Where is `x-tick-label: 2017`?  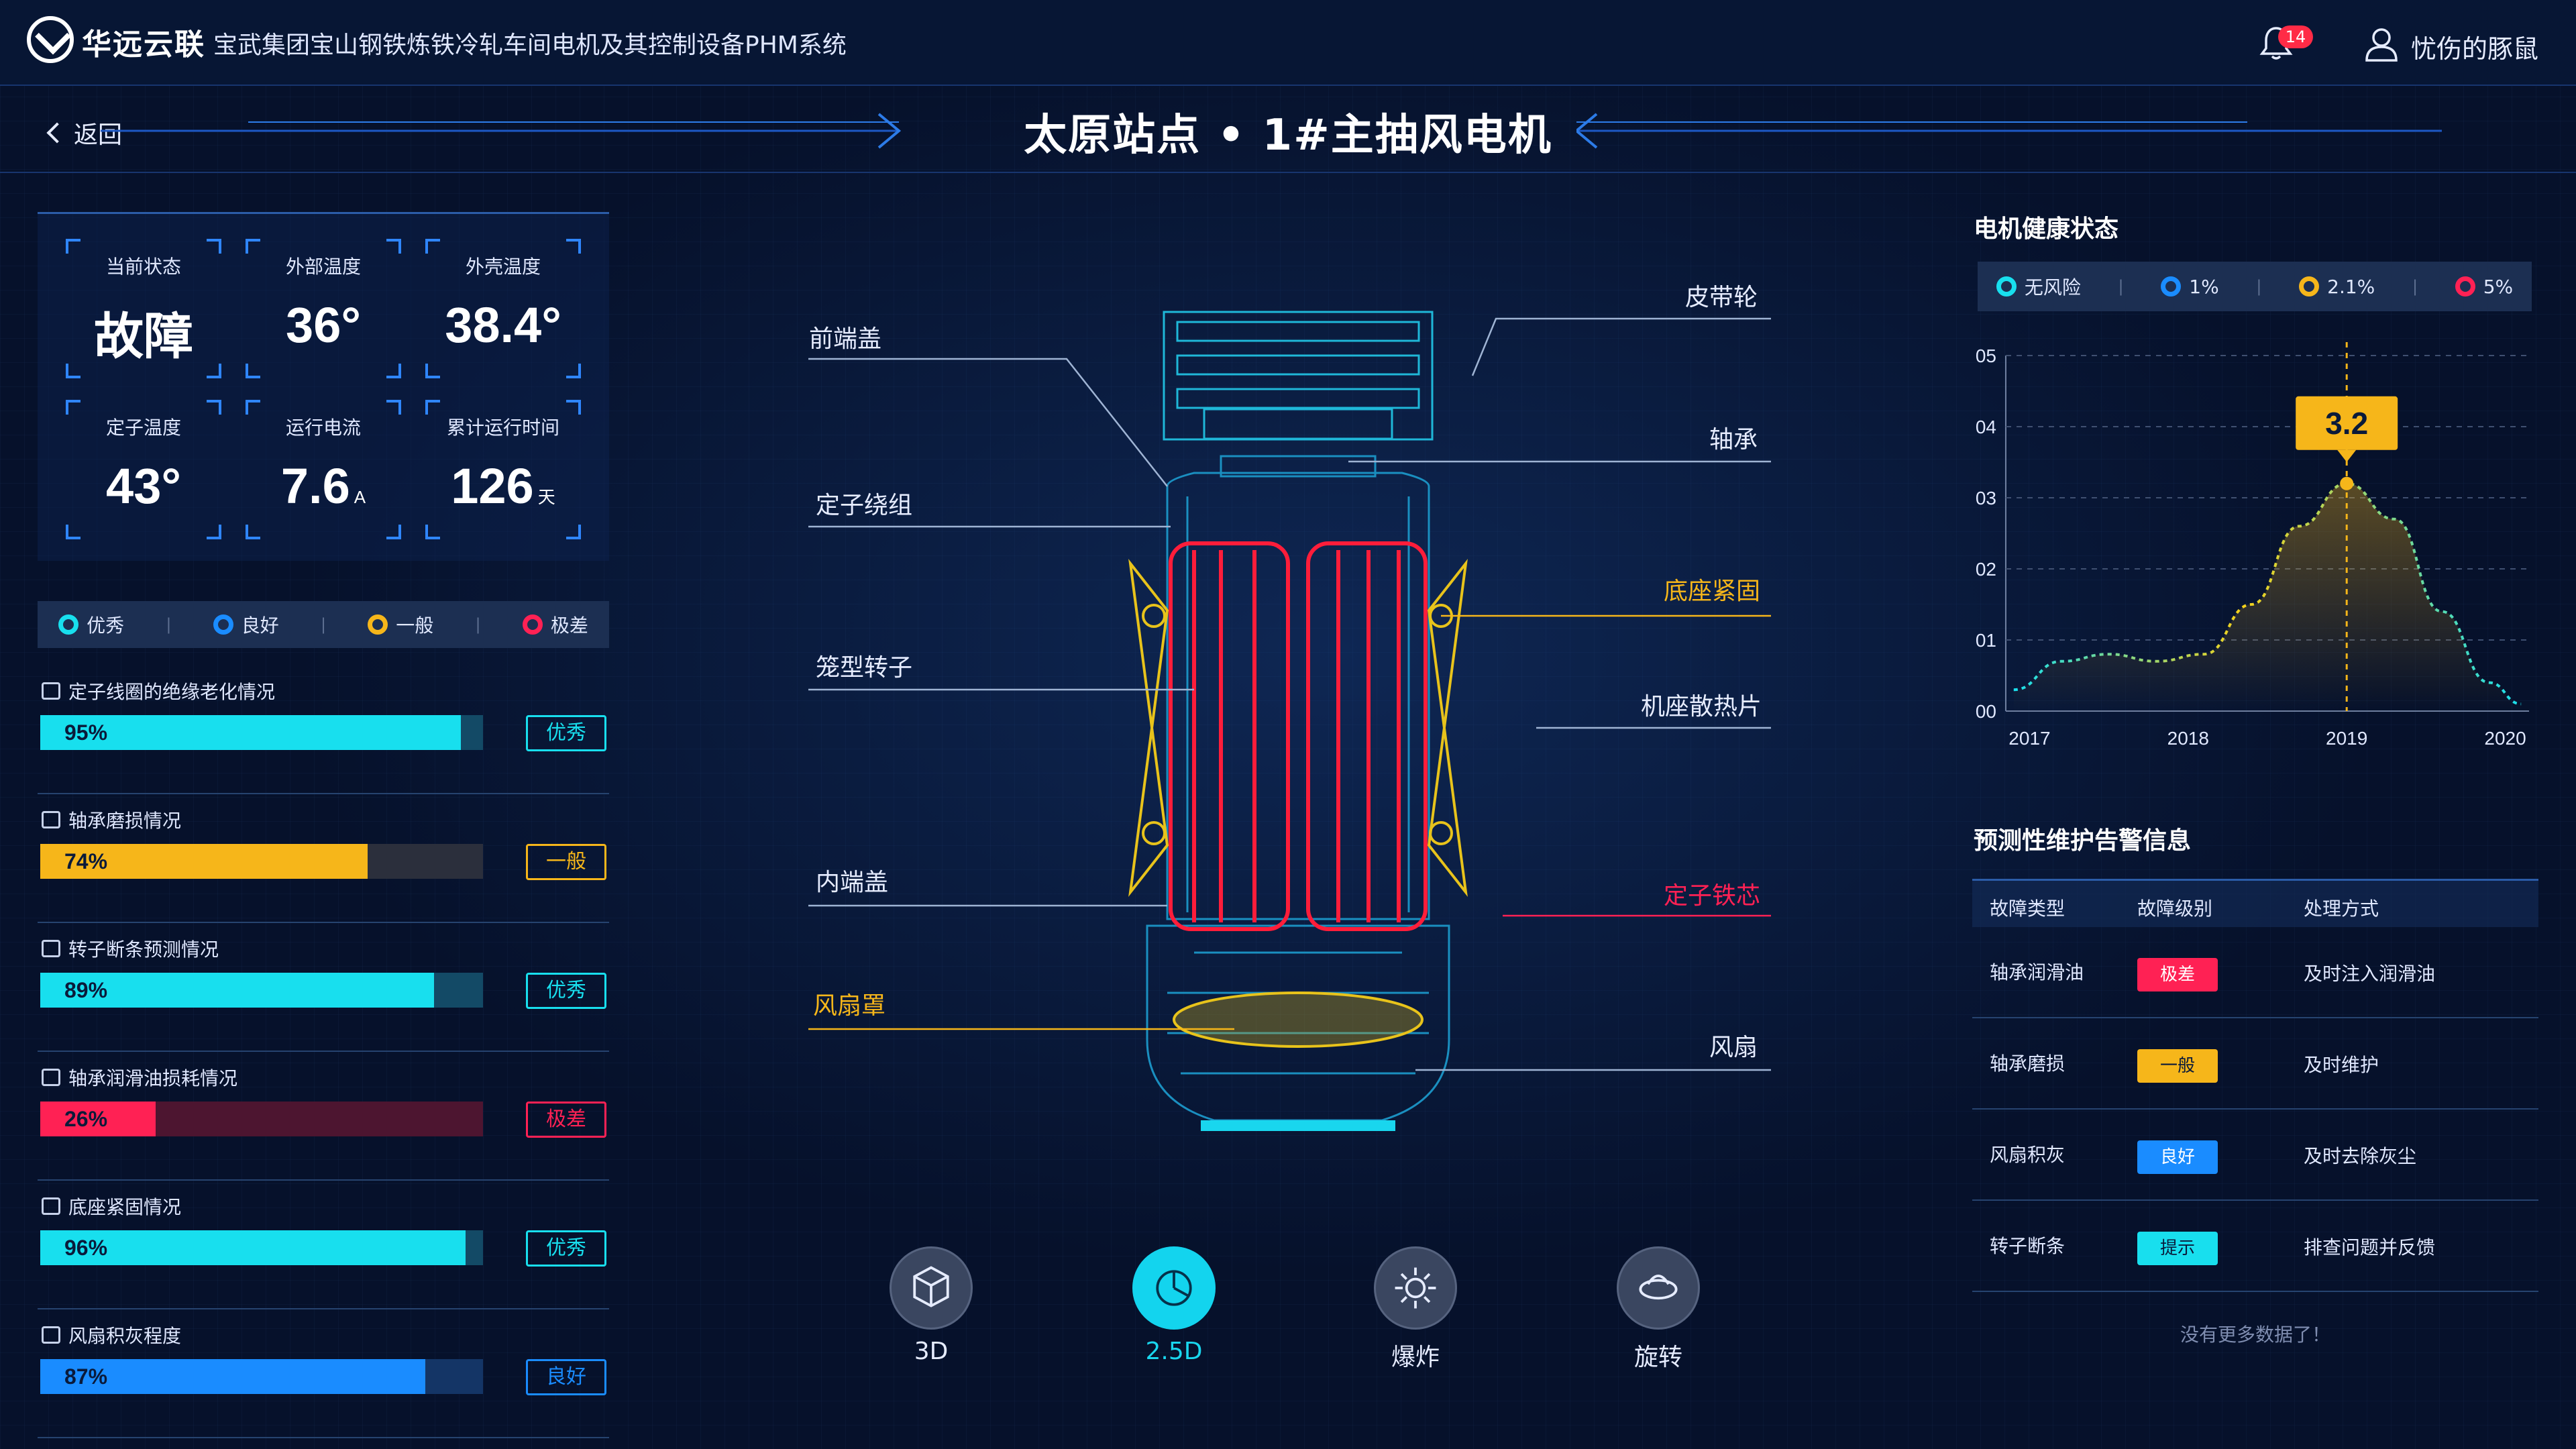 x-tick-label: 2017 is located at coordinates (2029, 738).